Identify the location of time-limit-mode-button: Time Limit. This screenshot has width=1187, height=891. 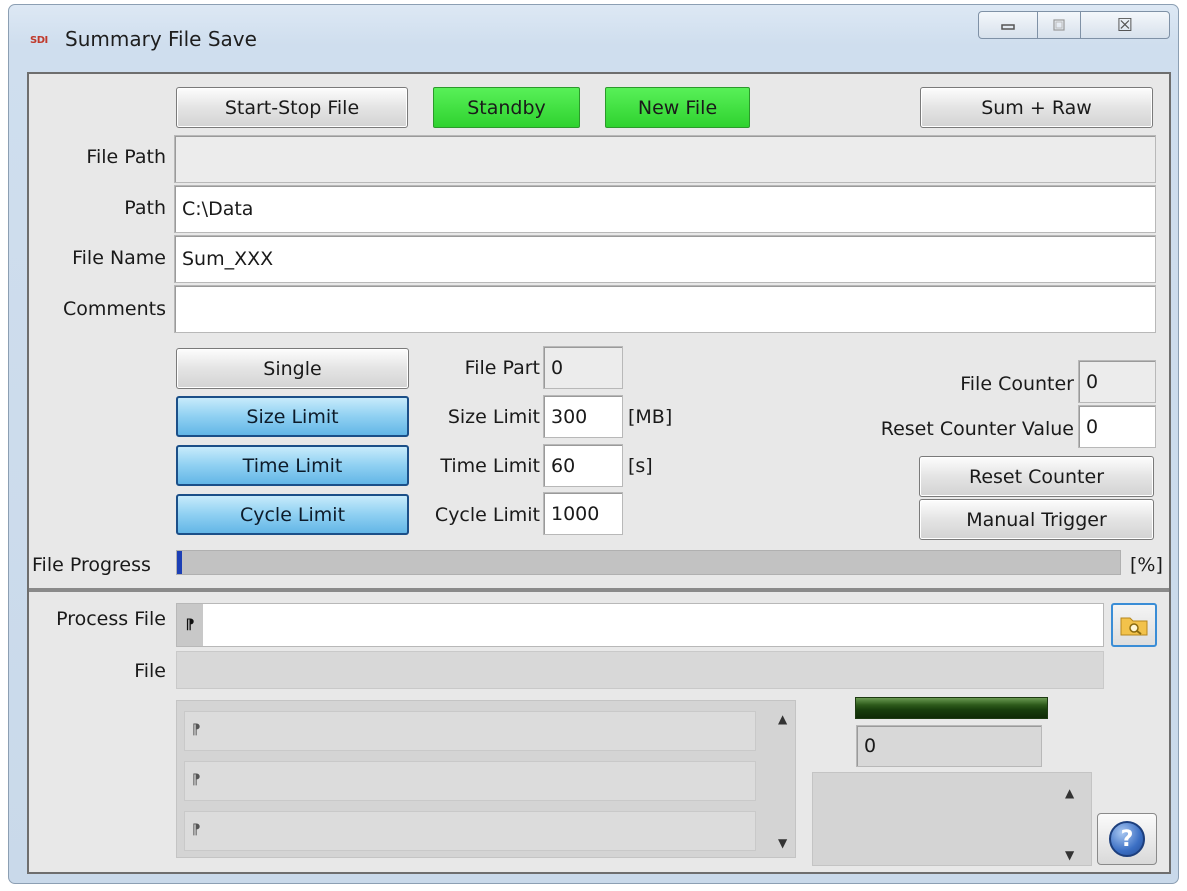
(292, 465).